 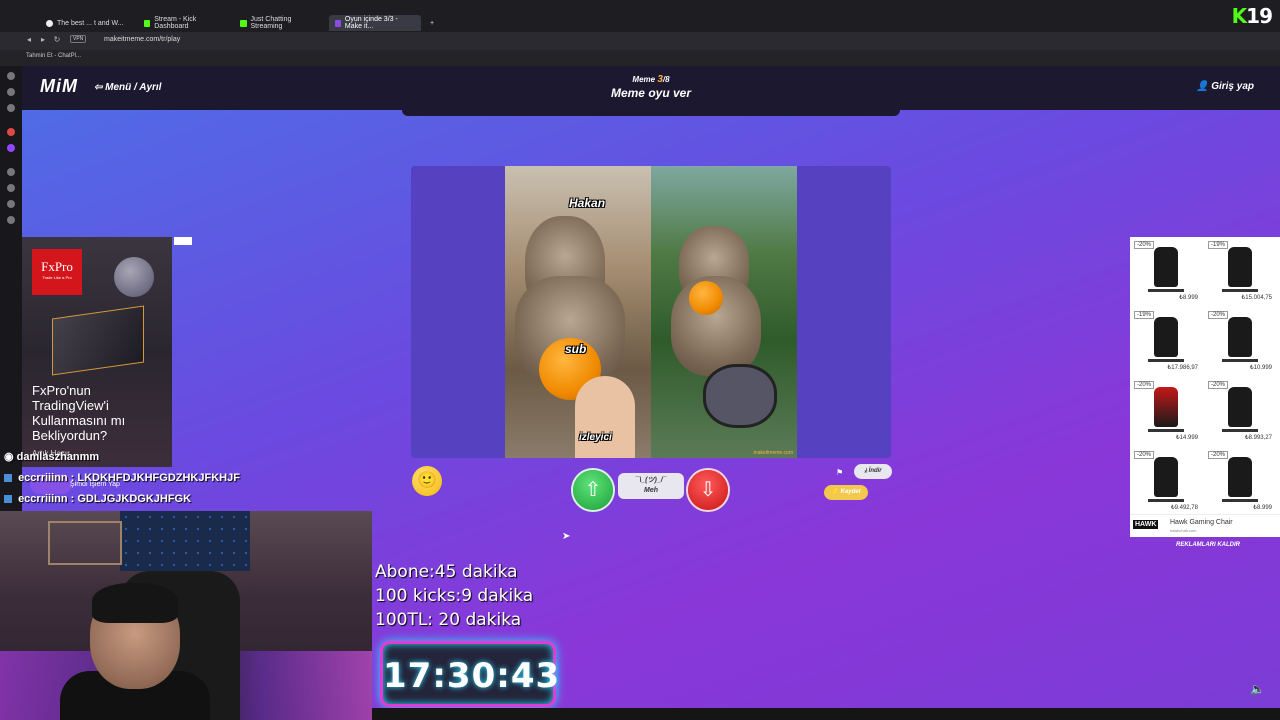 What do you see at coordinates (431, 23) in the screenshot?
I see `new-tab-button: +` at bounding box center [431, 23].